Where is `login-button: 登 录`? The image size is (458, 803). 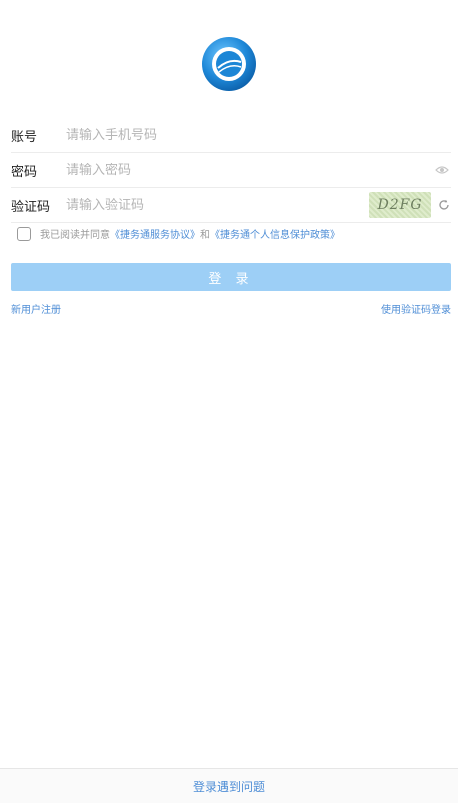
login-button: 登 录 is located at coordinates (231, 277).